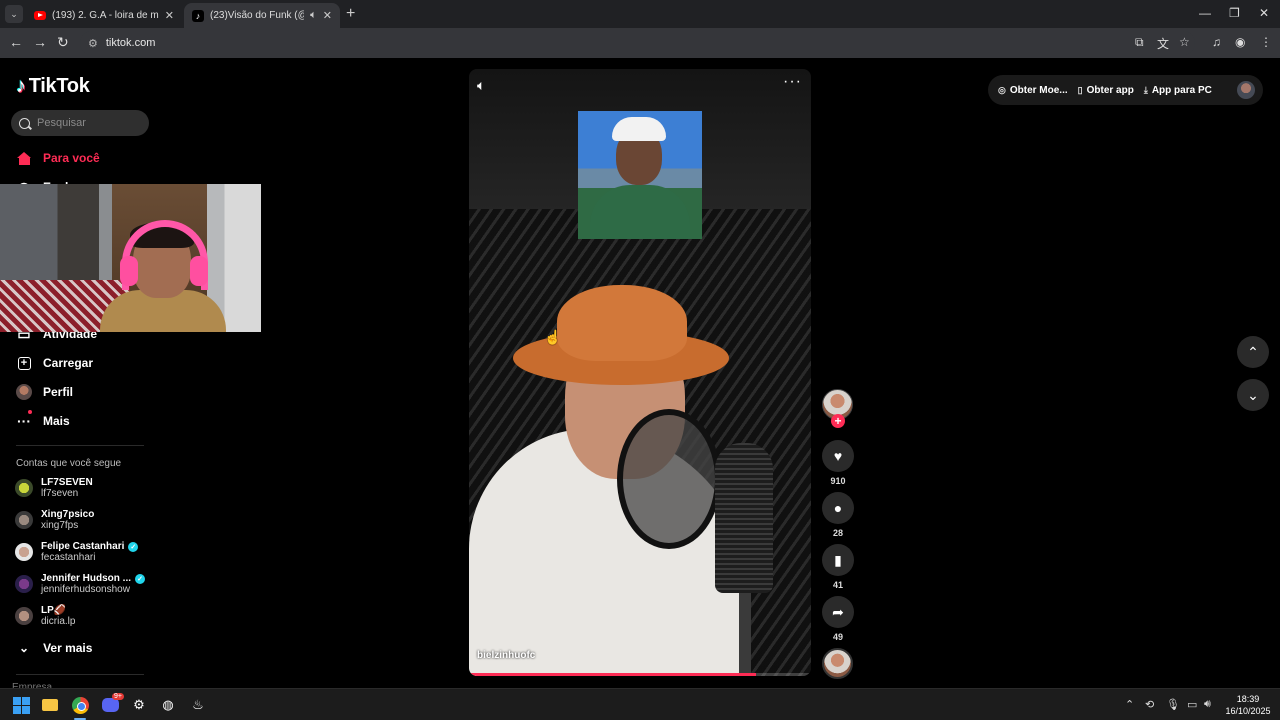 The height and width of the screenshot is (720, 1280). I want to click on windows-start-icon, so click(21, 705).